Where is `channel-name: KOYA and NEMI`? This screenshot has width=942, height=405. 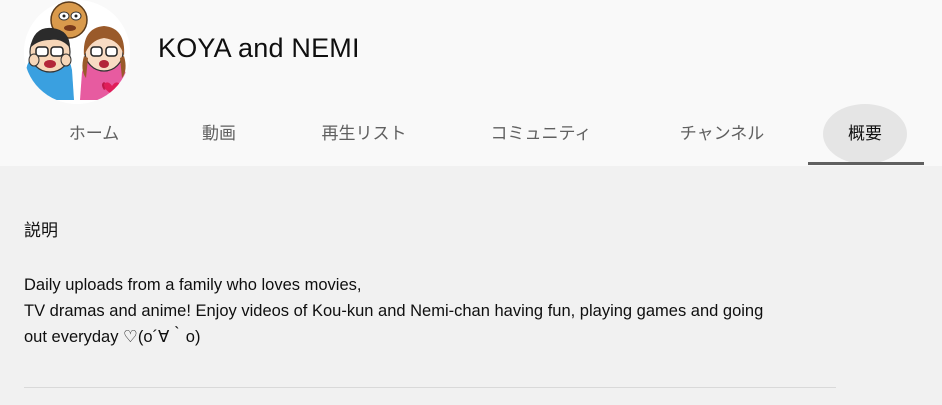 channel-name: KOYA and NEMI is located at coordinates (259, 48).